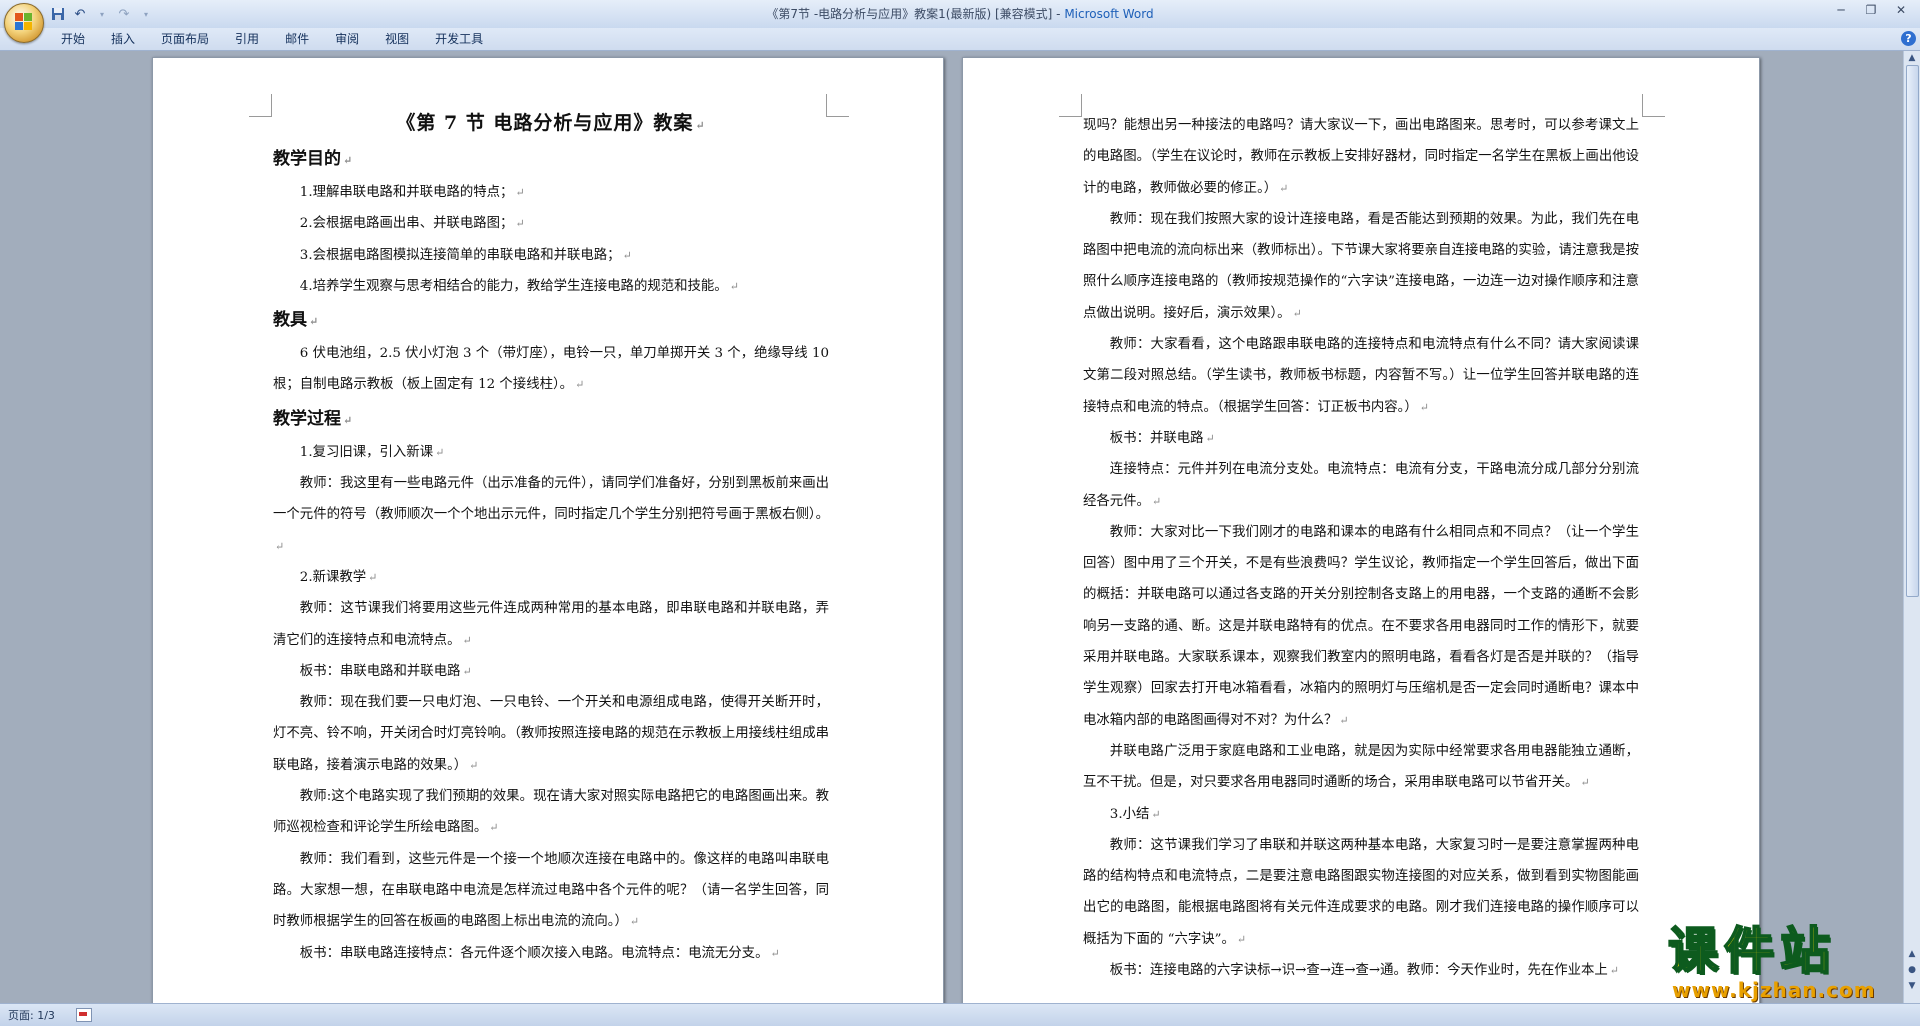 Image resolution: width=1920 pixels, height=1026 pixels. I want to click on window-controls: ─ ❐ ✕, so click(1871, 10).